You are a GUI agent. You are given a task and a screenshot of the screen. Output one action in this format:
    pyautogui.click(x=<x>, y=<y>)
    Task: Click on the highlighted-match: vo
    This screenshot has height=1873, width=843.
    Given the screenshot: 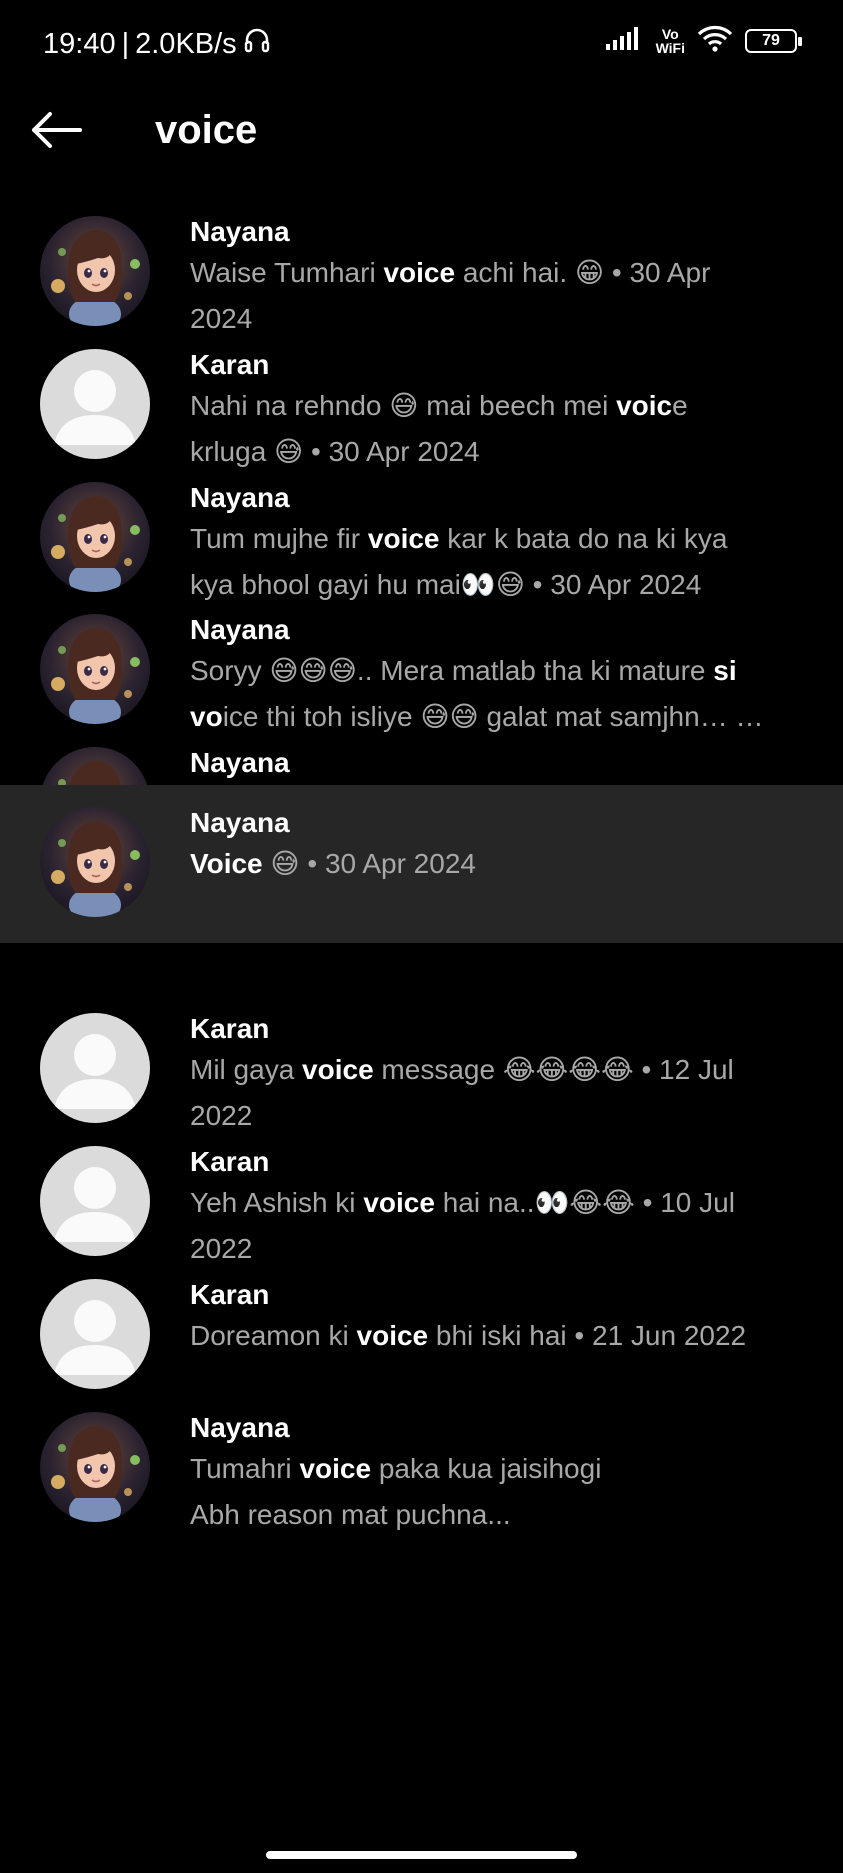 What is the action you would take?
    pyautogui.click(x=206, y=716)
    